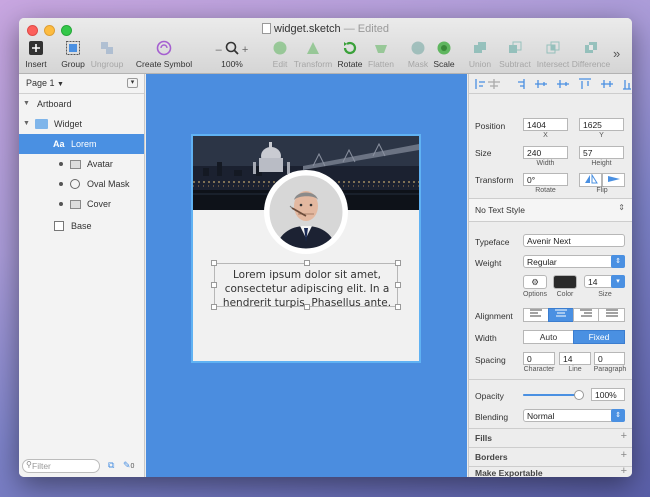 This screenshot has width=650, height=497. Describe the element at coordinates (36, 64) in the screenshot. I see `insert-label: Insert` at that location.